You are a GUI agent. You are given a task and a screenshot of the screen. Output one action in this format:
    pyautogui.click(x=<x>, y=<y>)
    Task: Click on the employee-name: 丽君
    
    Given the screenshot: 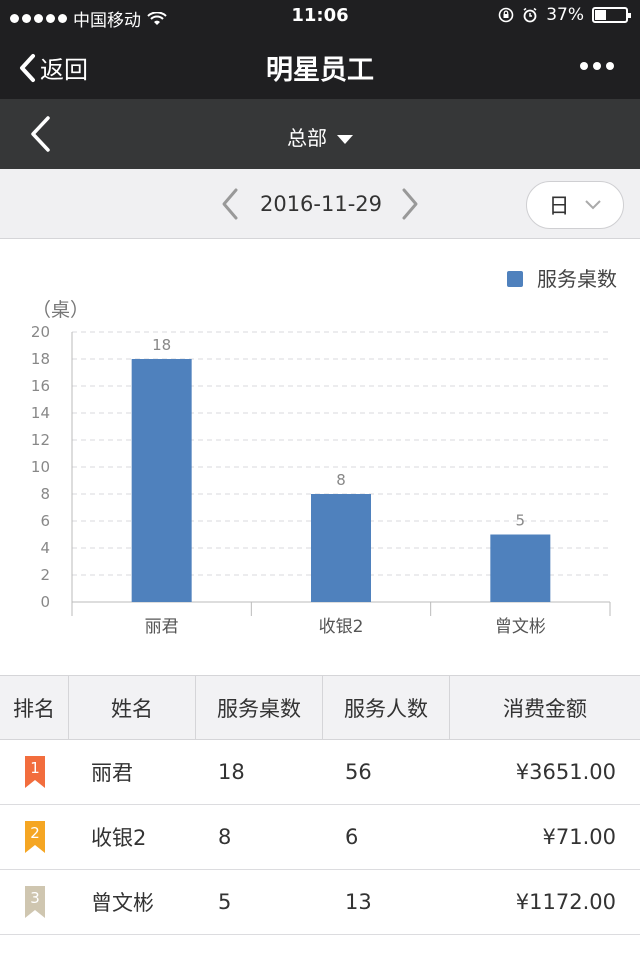 What is the action you would take?
    pyautogui.click(x=112, y=773)
    